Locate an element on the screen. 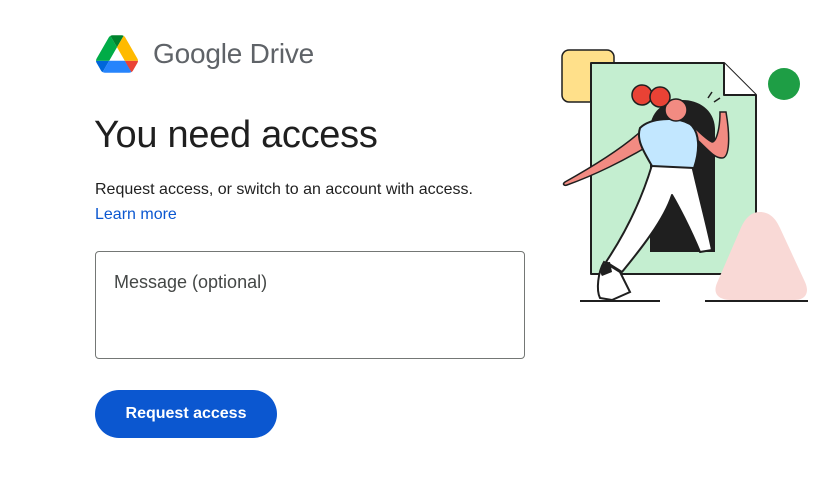 Image resolution: width=827 pixels, height=502 pixels. green-dot-shape is located at coordinates (784, 84).